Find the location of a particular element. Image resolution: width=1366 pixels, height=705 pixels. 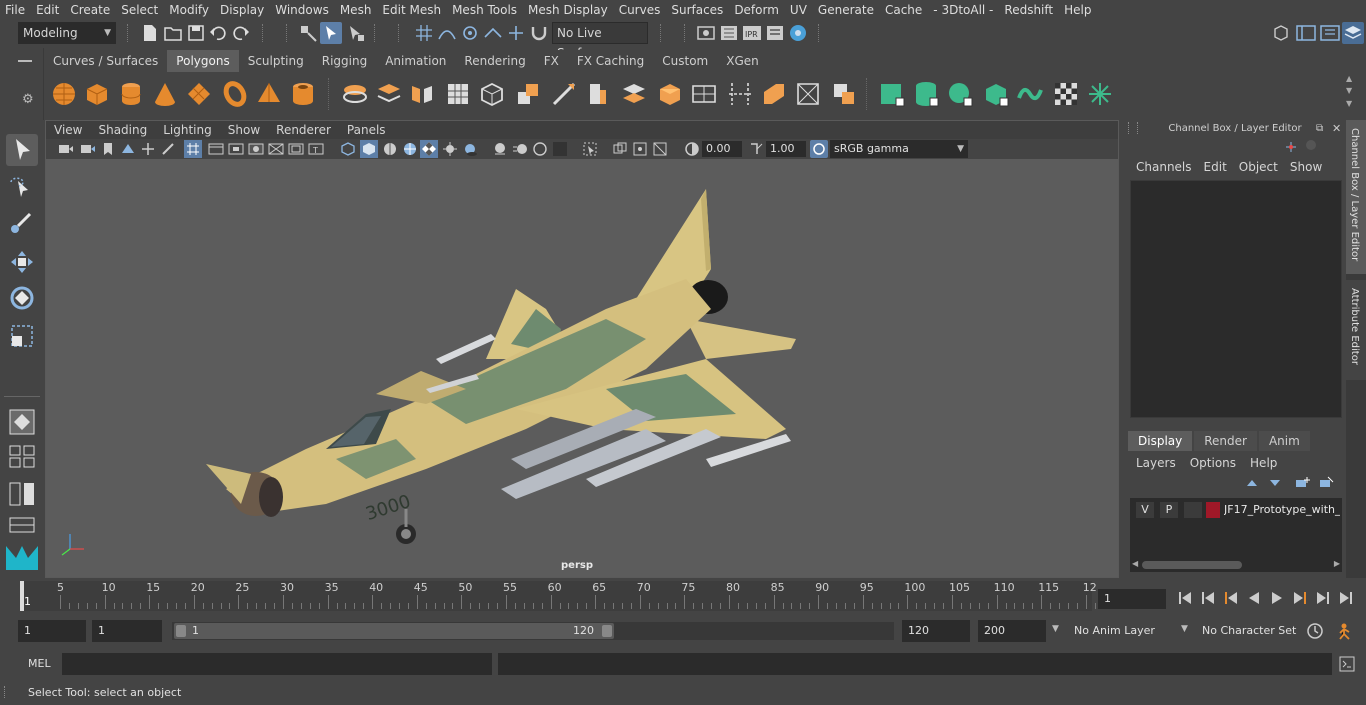

default-material-icon is located at coordinates (390, 149).